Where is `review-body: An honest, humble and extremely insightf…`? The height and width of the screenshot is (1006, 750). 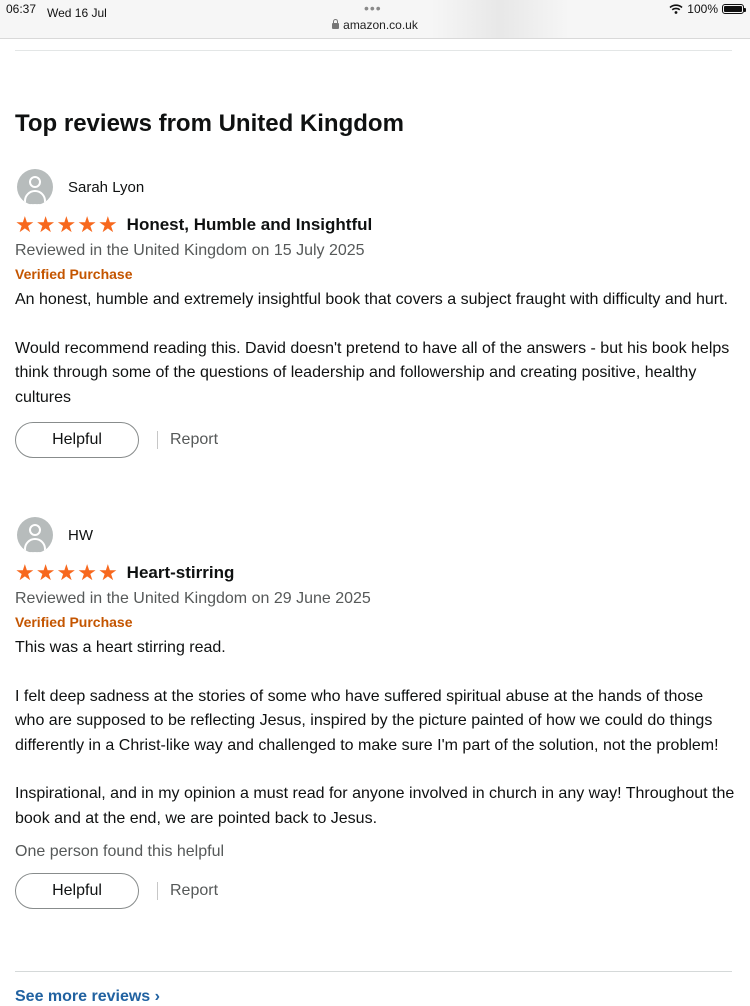
review-body: An honest, humble and extremely insightf… is located at coordinates (375, 349).